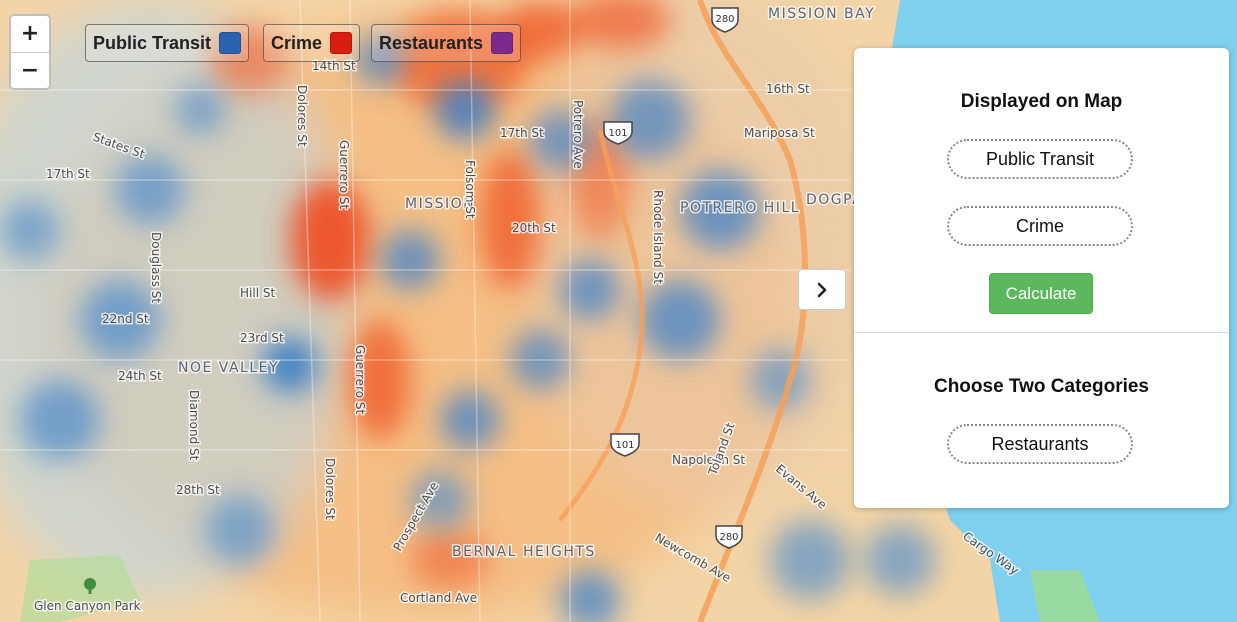 The height and width of the screenshot is (622, 1237). Describe the element at coordinates (341, 43) in the screenshot. I see `legend-swatch-crime` at that location.